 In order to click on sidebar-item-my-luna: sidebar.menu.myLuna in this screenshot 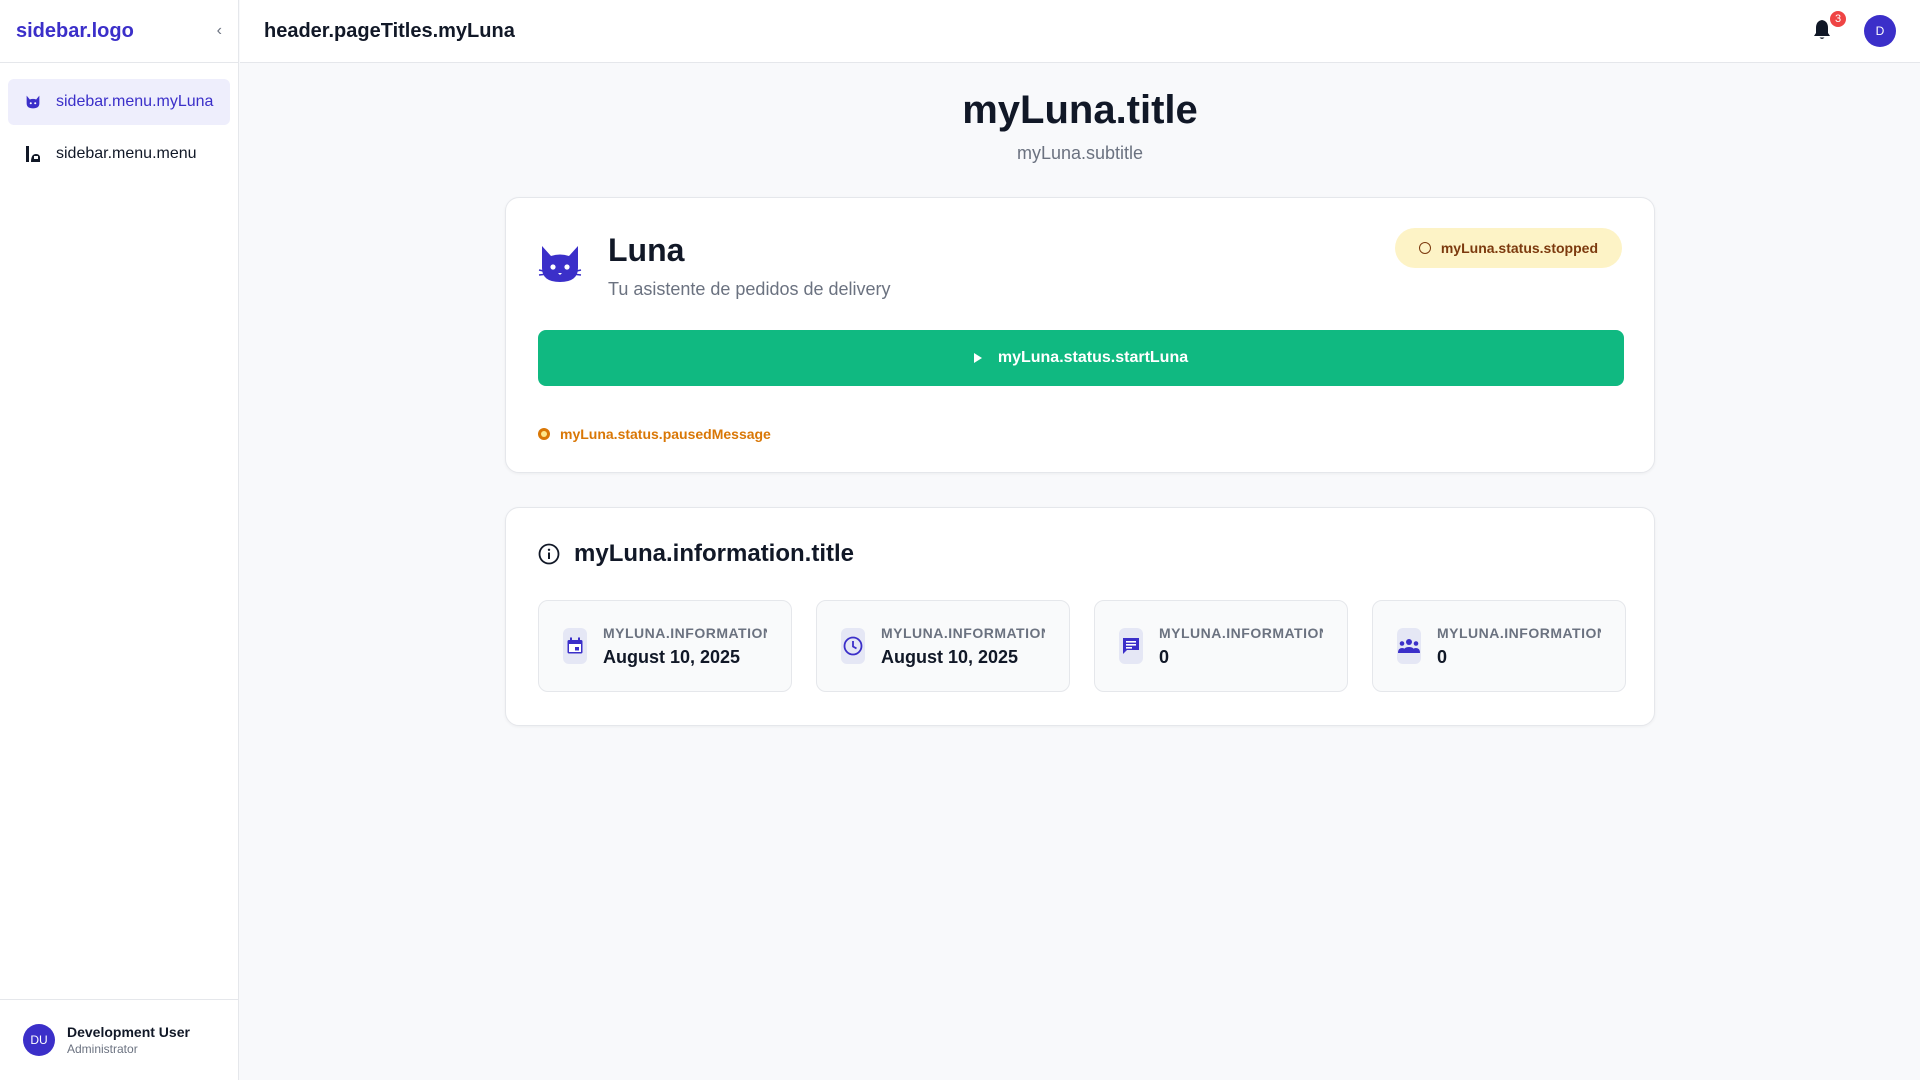, I will do `click(119, 102)`.